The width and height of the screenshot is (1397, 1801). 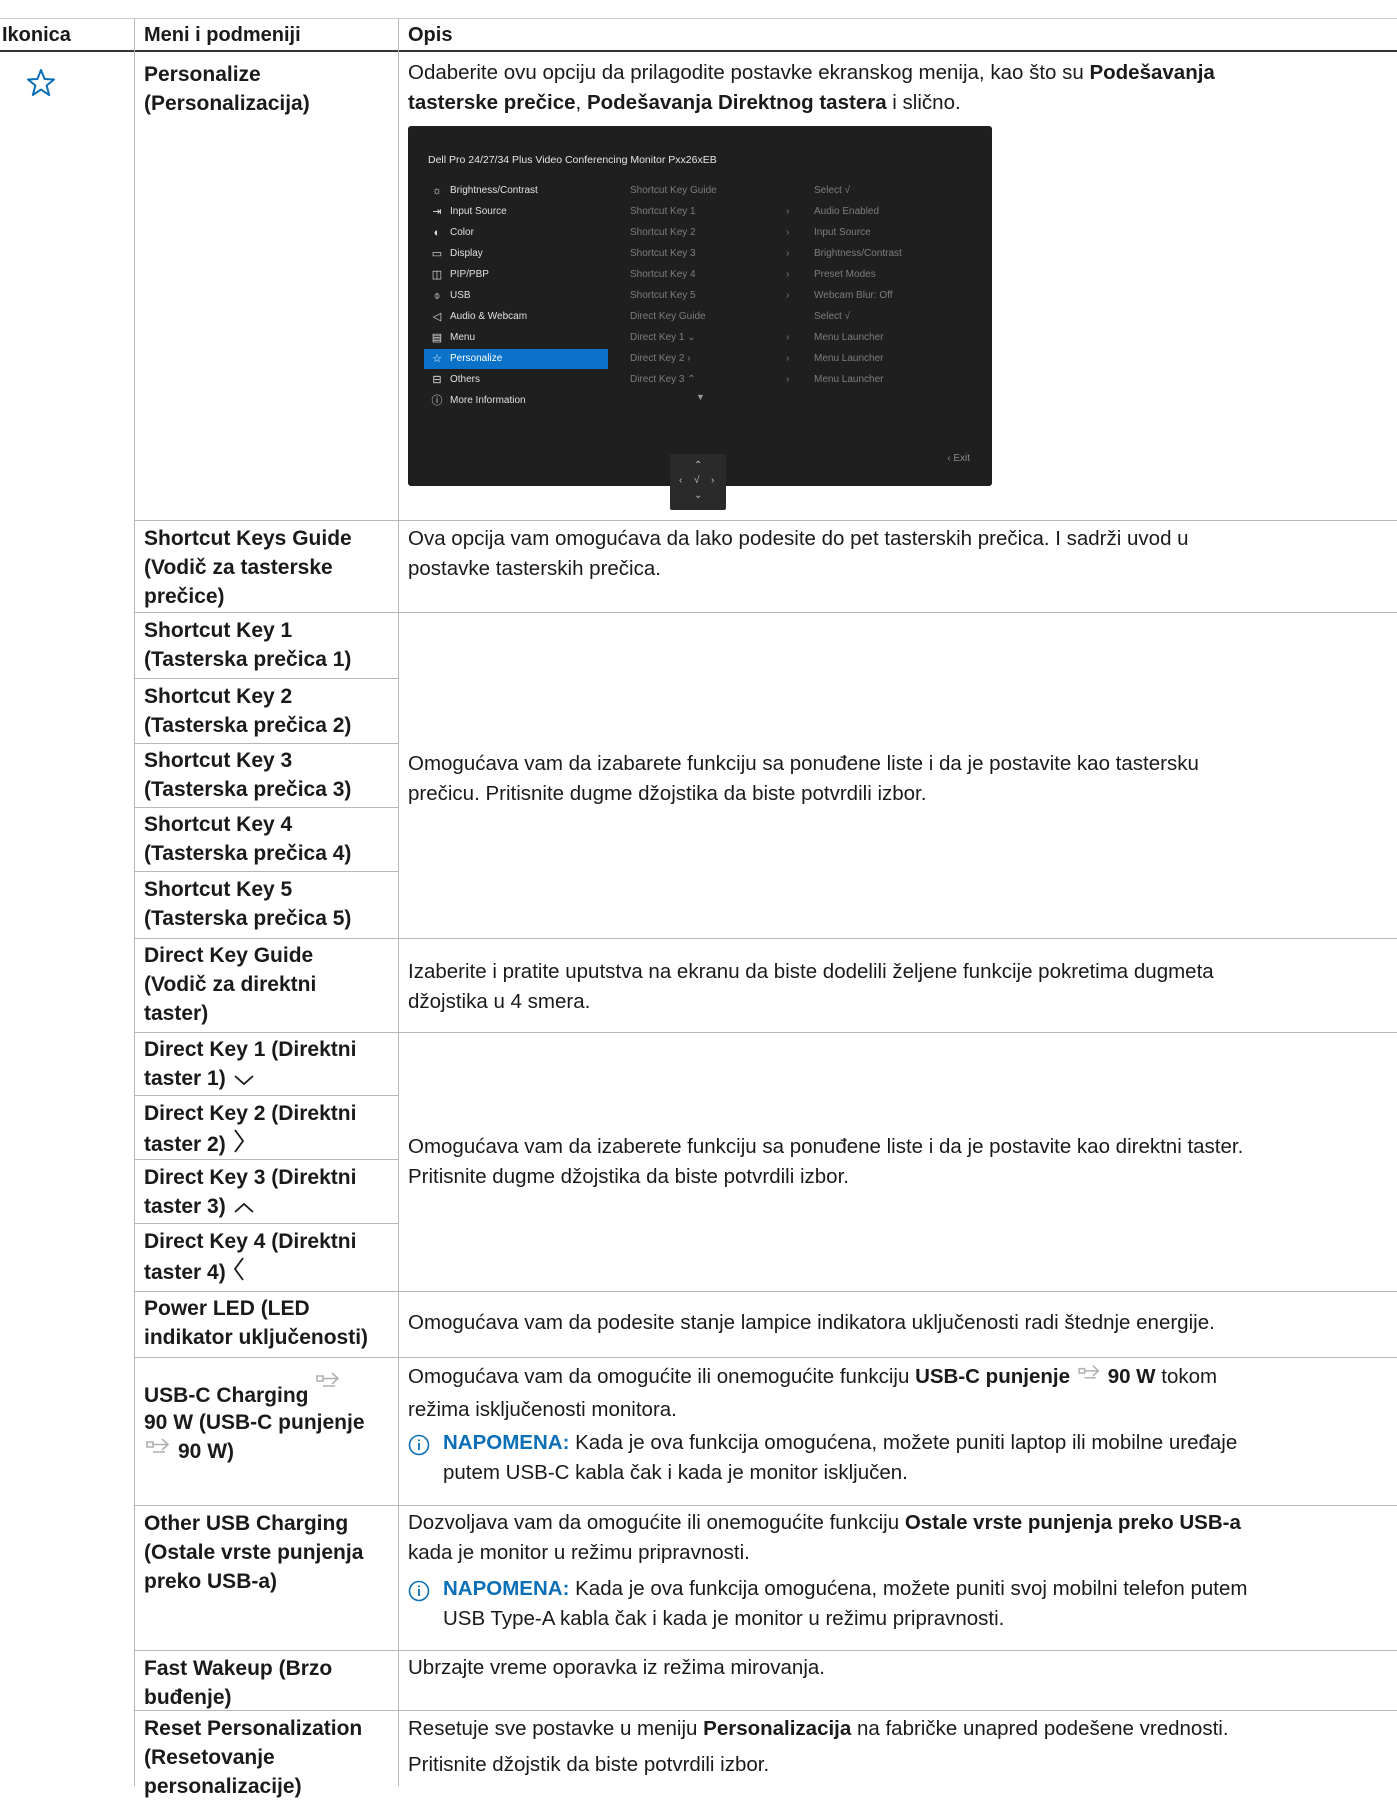 I want to click on osd-menu-label: Color, so click(x=462, y=232).